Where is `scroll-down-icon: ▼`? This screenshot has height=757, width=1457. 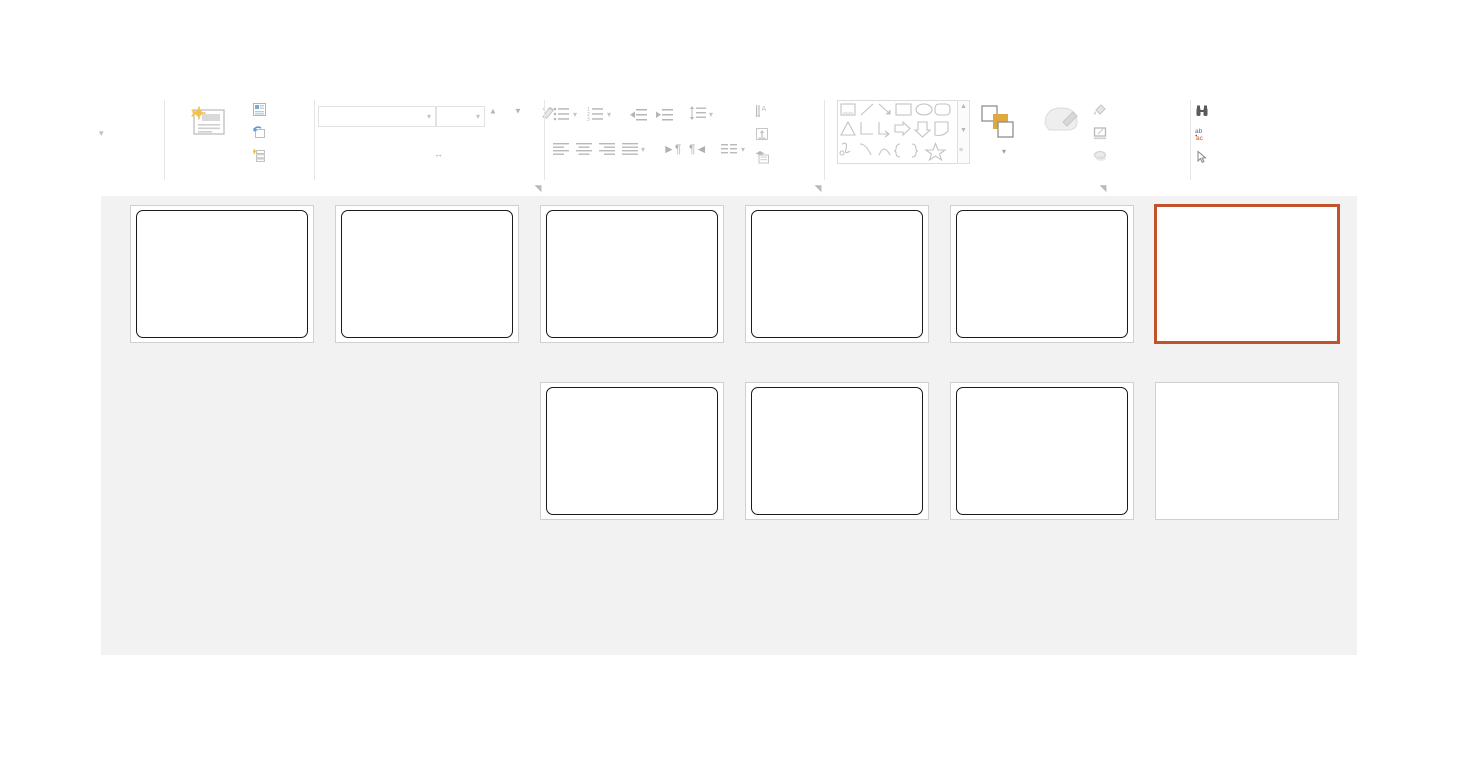 scroll-down-icon: ▼ is located at coordinates (963, 130).